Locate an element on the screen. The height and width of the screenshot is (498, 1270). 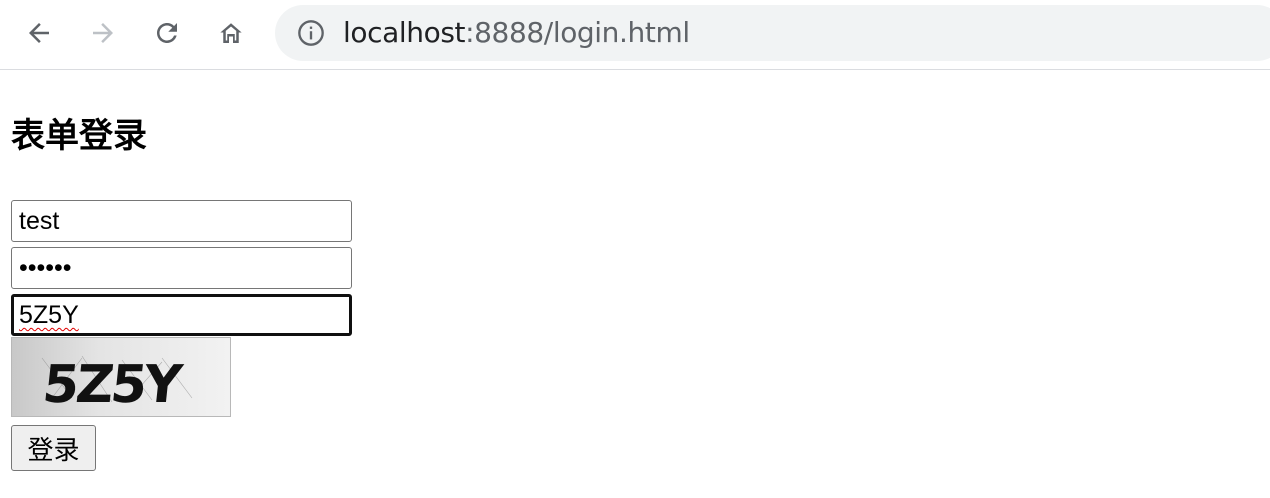
url-host: localhost is located at coordinates (404, 32).